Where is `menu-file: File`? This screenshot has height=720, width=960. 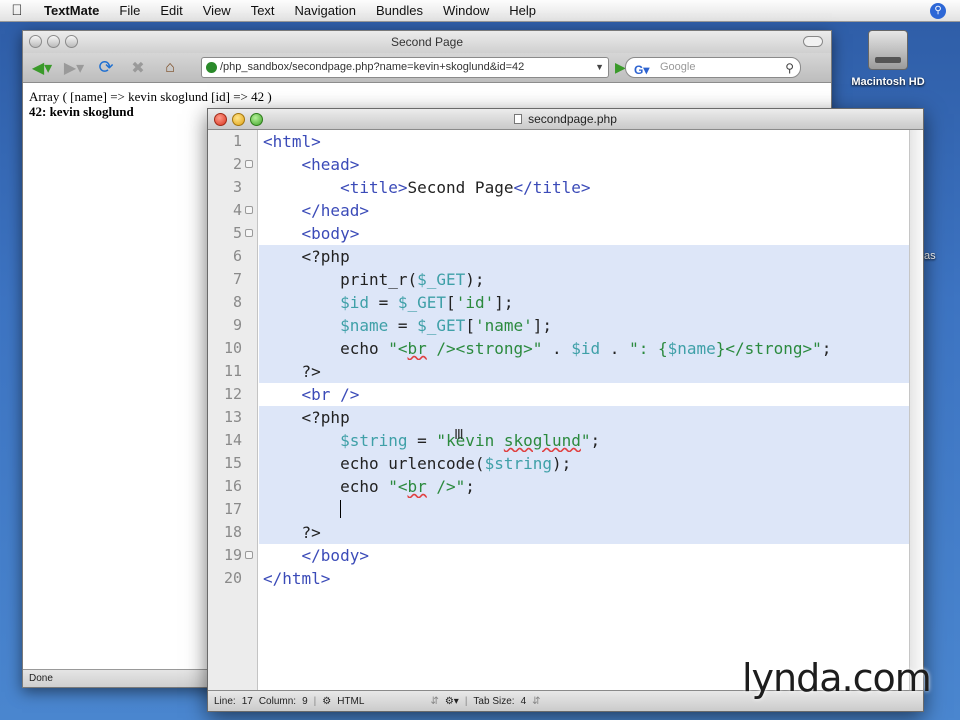
menu-file: File is located at coordinates (129, 11).